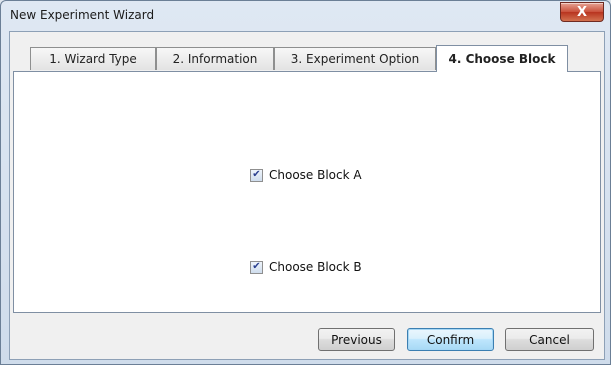 The image size is (611, 365). I want to click on tab-label: 4. Choose Block, so click(502, 59).